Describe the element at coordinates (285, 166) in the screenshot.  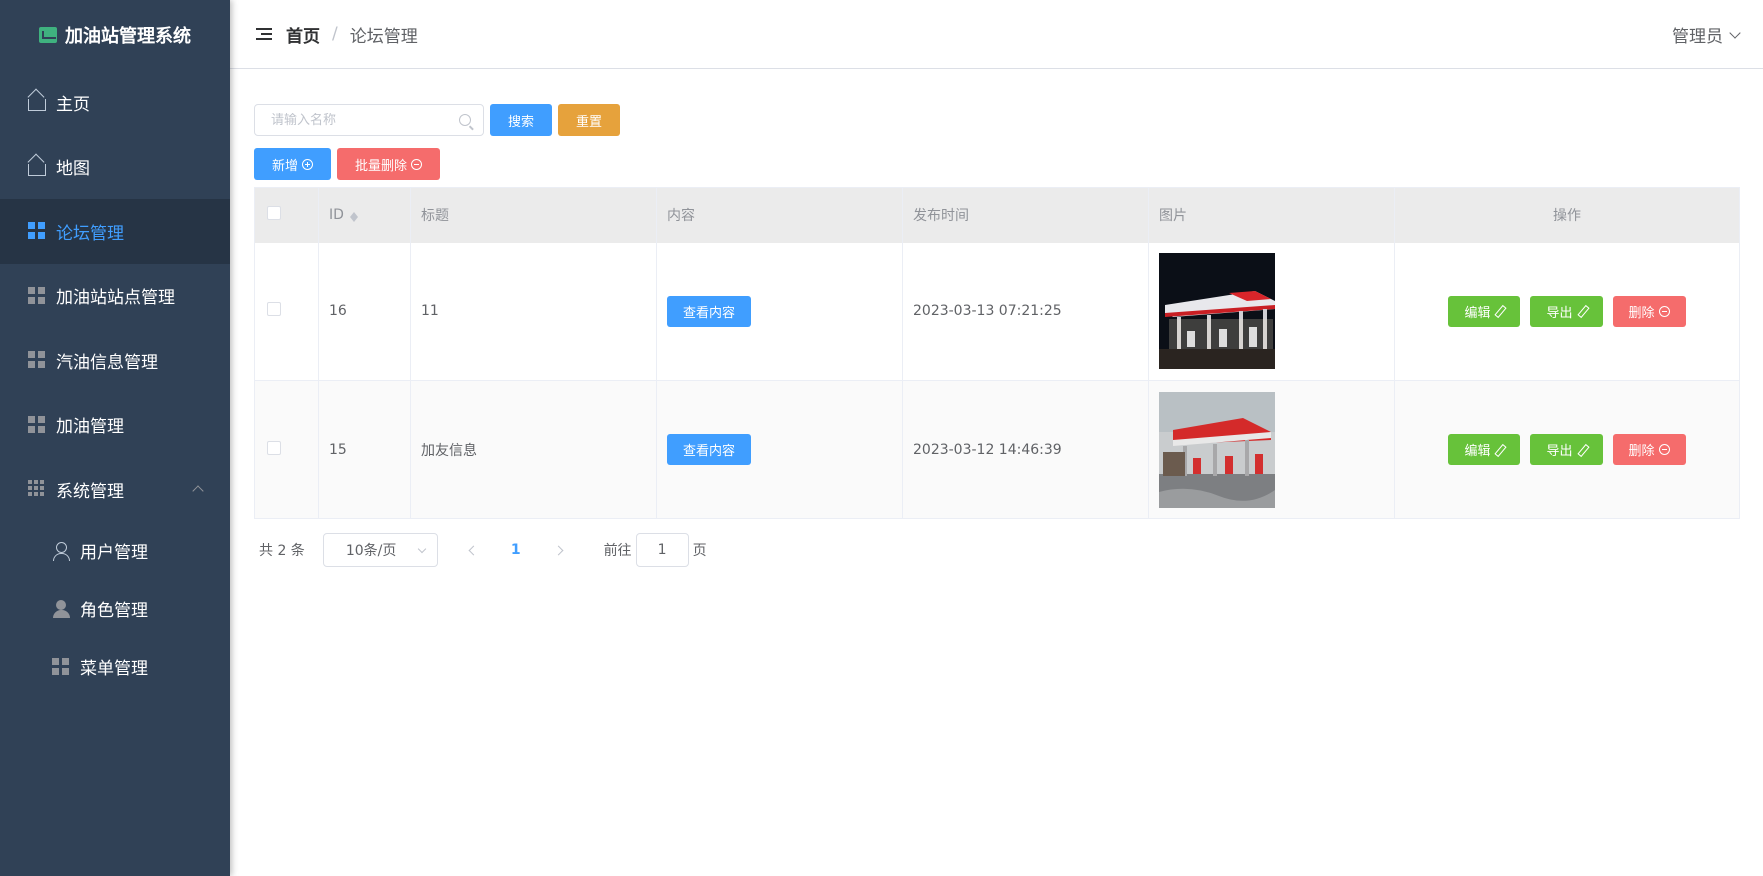
I see `add-button-label: 新增` at that location.